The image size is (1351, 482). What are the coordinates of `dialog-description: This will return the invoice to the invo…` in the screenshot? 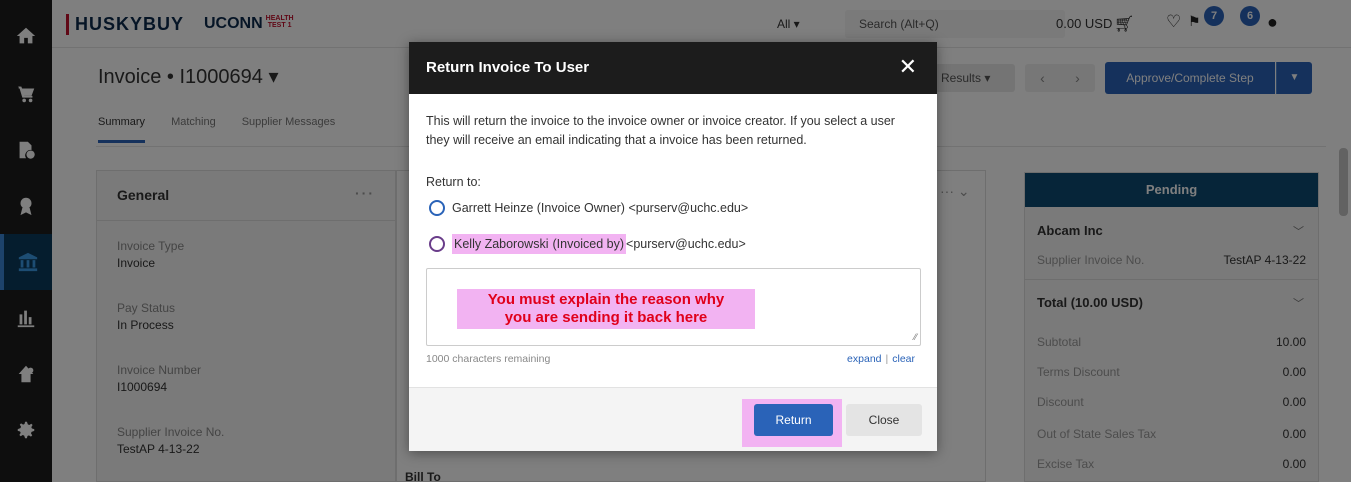 It's located at (660, 130).